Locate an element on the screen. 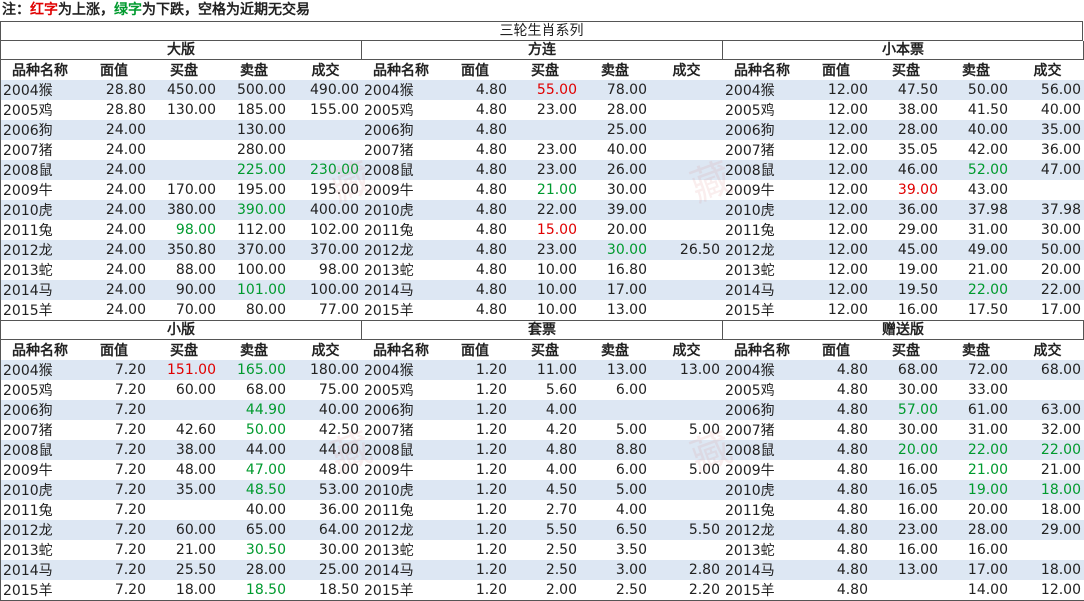 Image resolution: width=1084 pixels, height=601 pixels. cell-bid is located at coordinates (906, 590).